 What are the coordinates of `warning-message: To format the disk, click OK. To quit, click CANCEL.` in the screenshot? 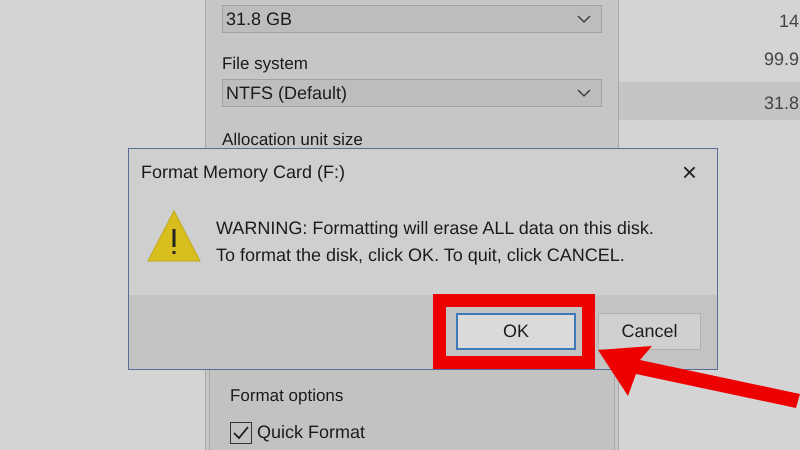 It's located at (421, 255).